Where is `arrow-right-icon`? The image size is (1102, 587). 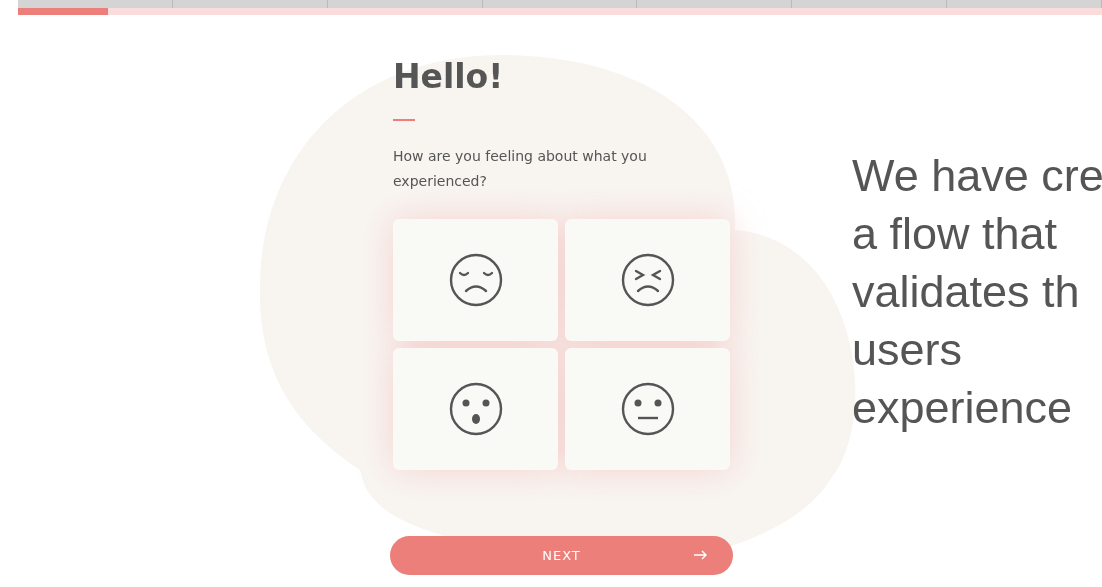 arrow-right-icon is located at coordinates (700, 555).